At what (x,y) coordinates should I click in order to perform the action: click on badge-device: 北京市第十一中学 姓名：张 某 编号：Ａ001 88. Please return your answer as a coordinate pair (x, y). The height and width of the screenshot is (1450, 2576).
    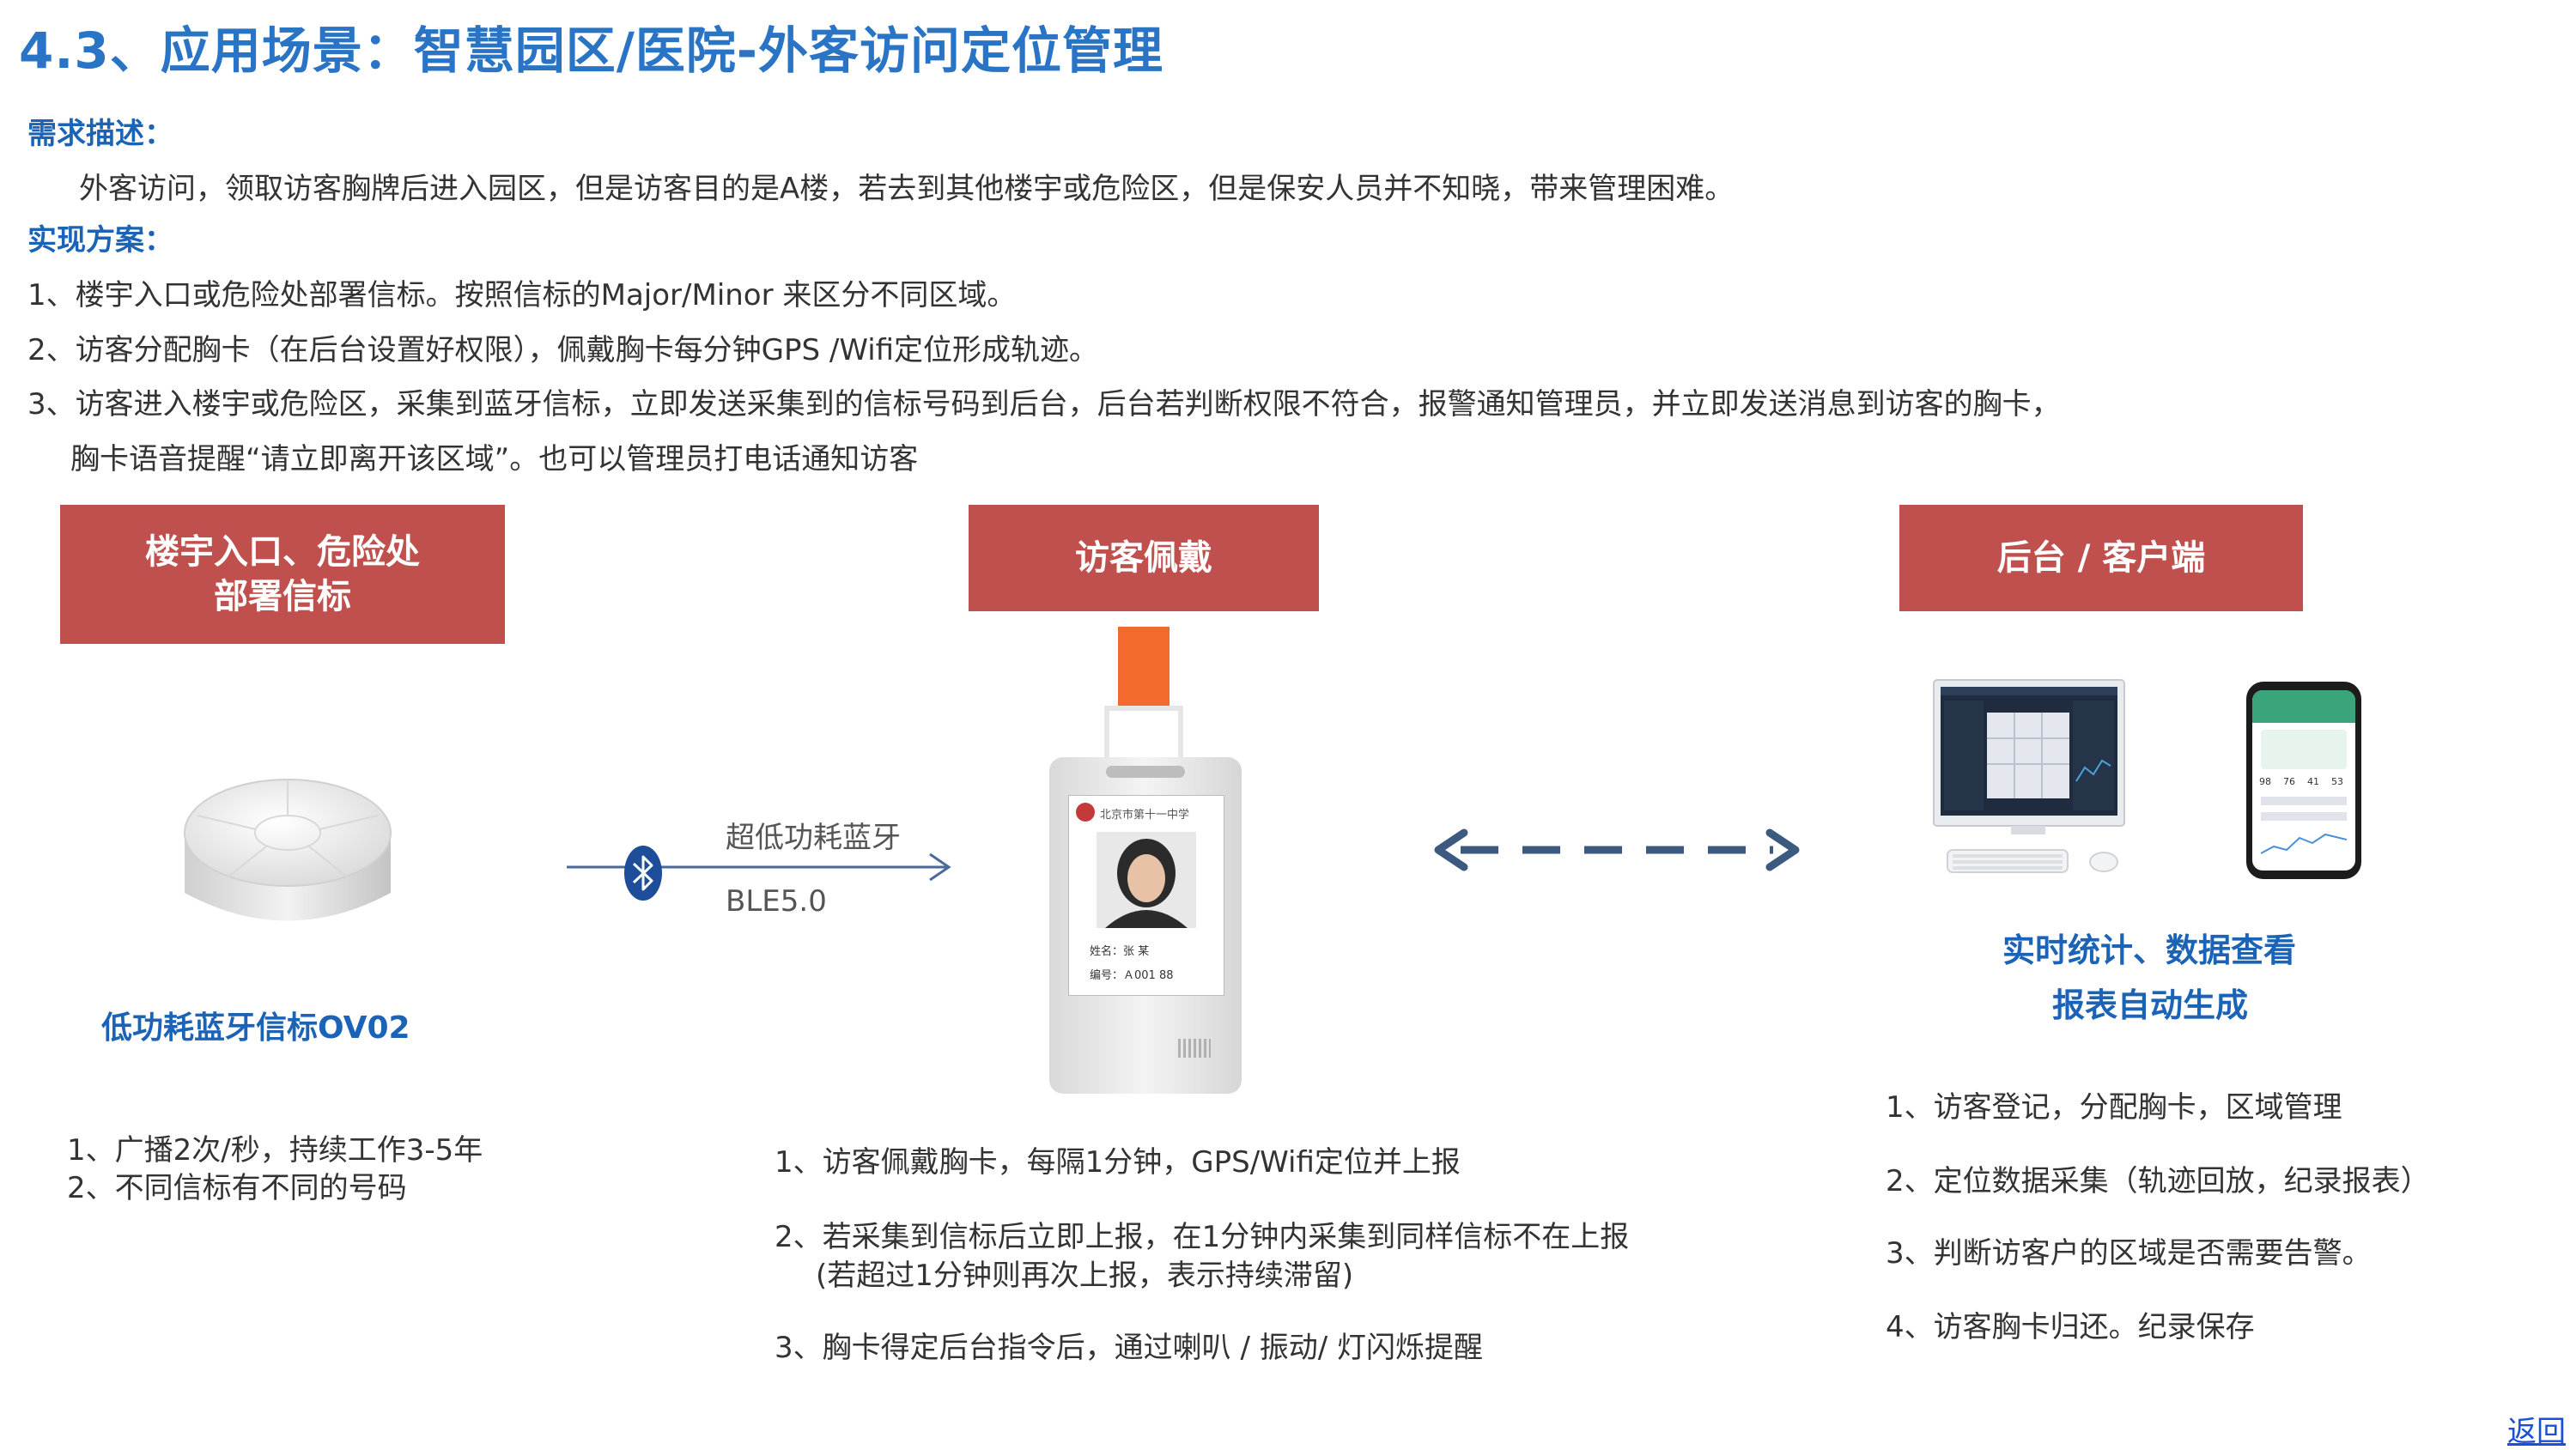
    Looking at the image, I should click on (1145, 861).